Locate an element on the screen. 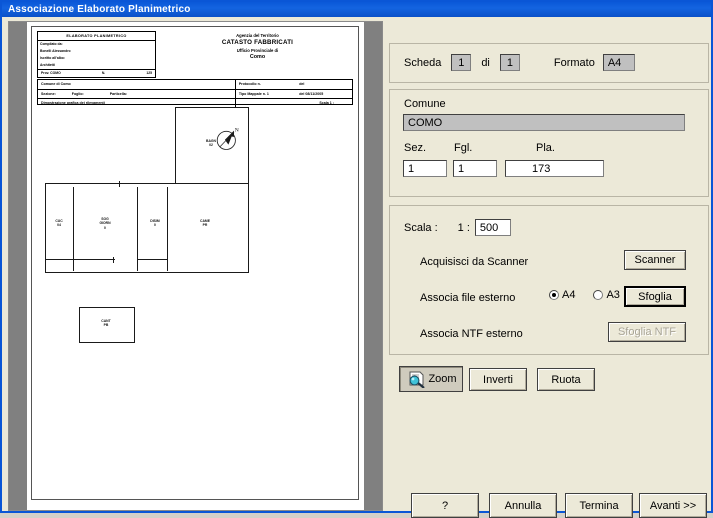 The height and width of the screenshot is (518, 713). title-block-footer: Prov. COMO N. 125 is located at coordinates (96, 73).